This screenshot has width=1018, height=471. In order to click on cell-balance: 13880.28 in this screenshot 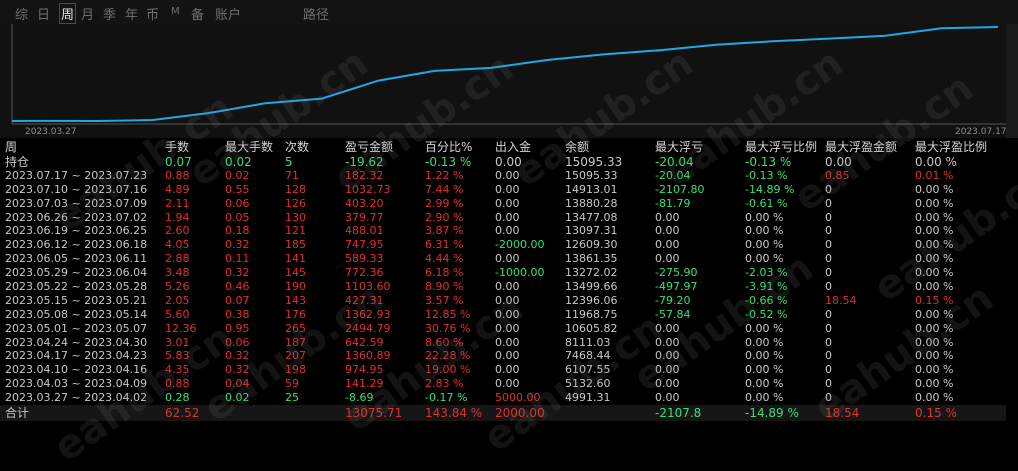, I will do `click(591, 203)`.